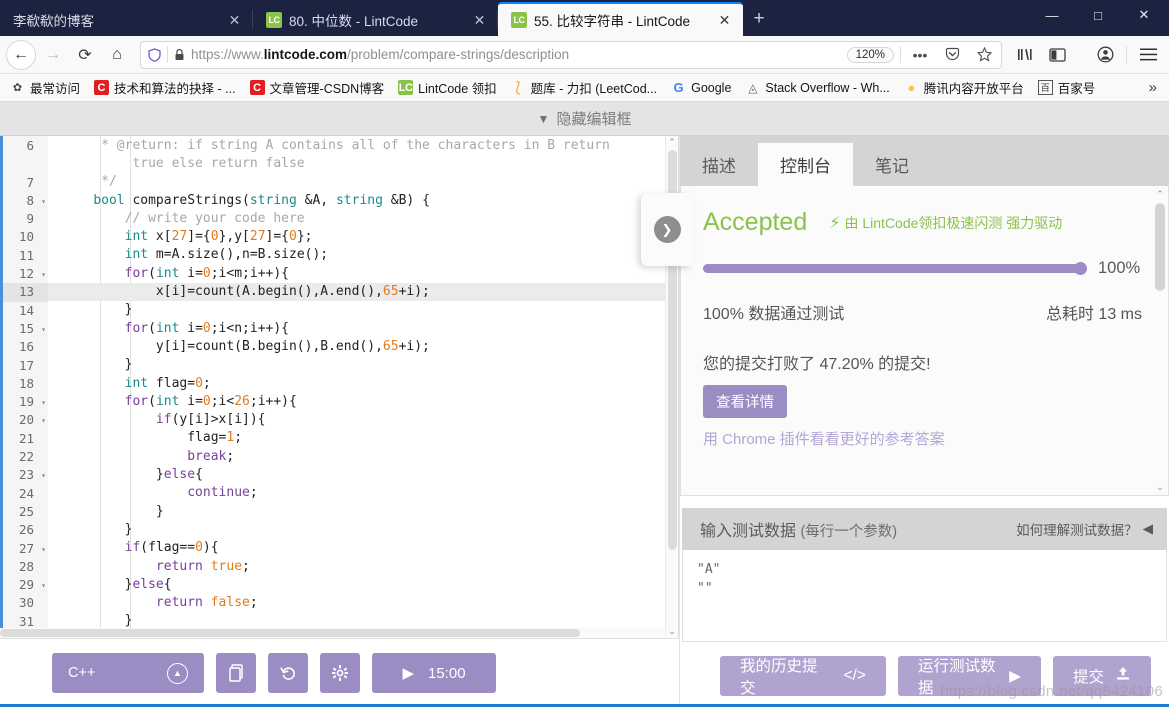 The image size is (1169, 707). I want to click on tab-notes: 笔记, so click(892, 164).